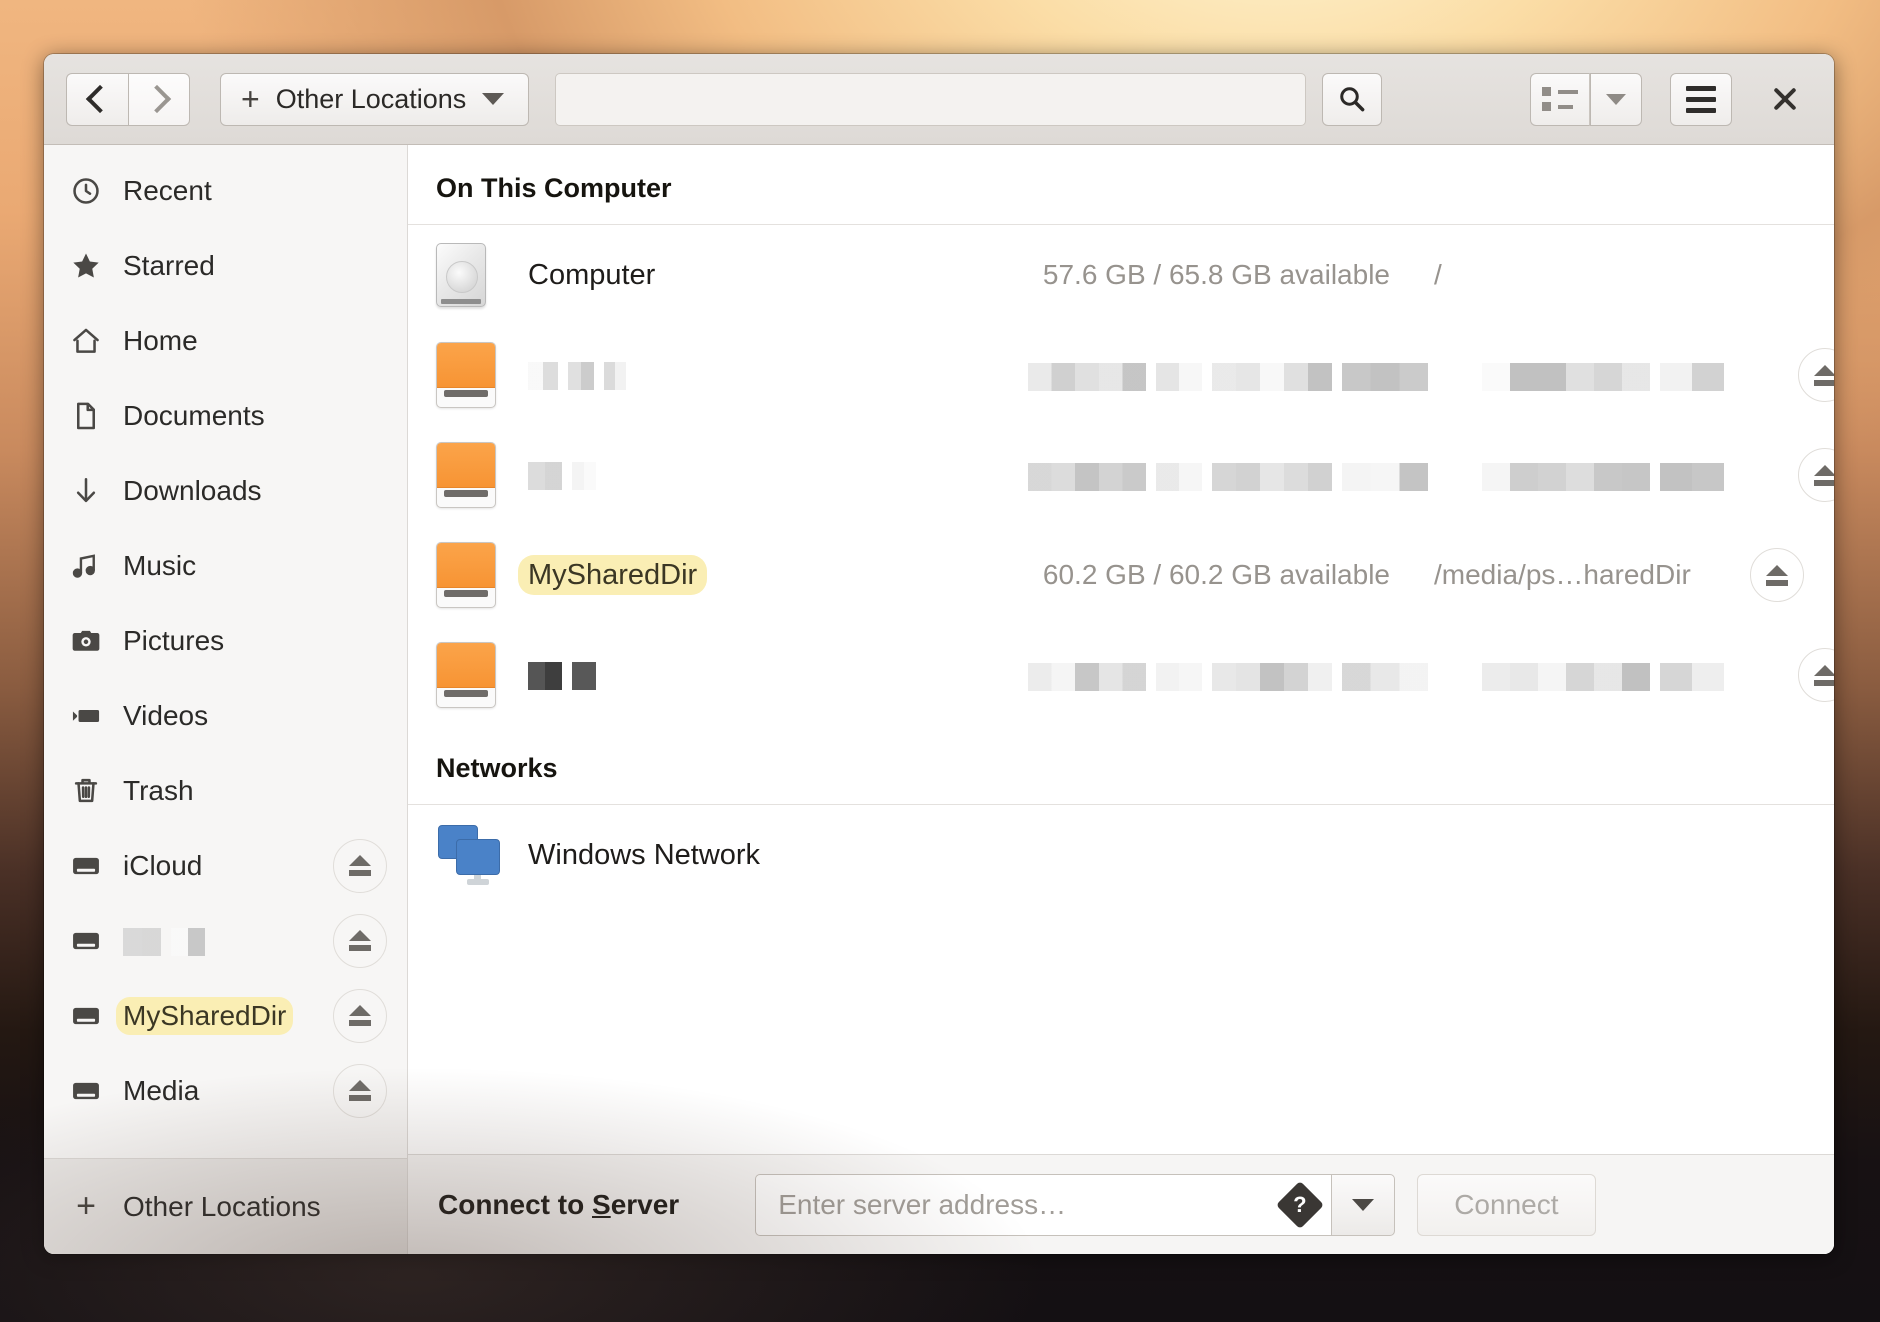 This screenshot has height=1322, width=1880. I want to click on sidebar-item-label: Home, so click(160, 340).